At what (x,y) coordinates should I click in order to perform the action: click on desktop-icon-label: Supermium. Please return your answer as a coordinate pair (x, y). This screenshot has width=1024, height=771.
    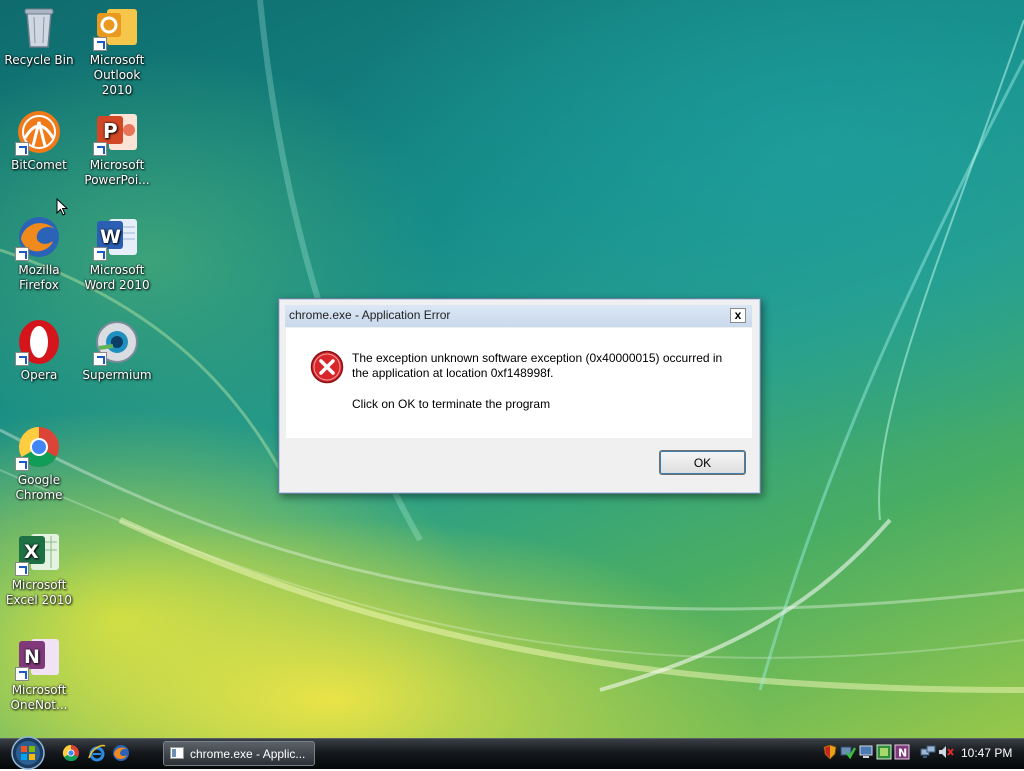
    Looking at the image, I should click on (117, 375).